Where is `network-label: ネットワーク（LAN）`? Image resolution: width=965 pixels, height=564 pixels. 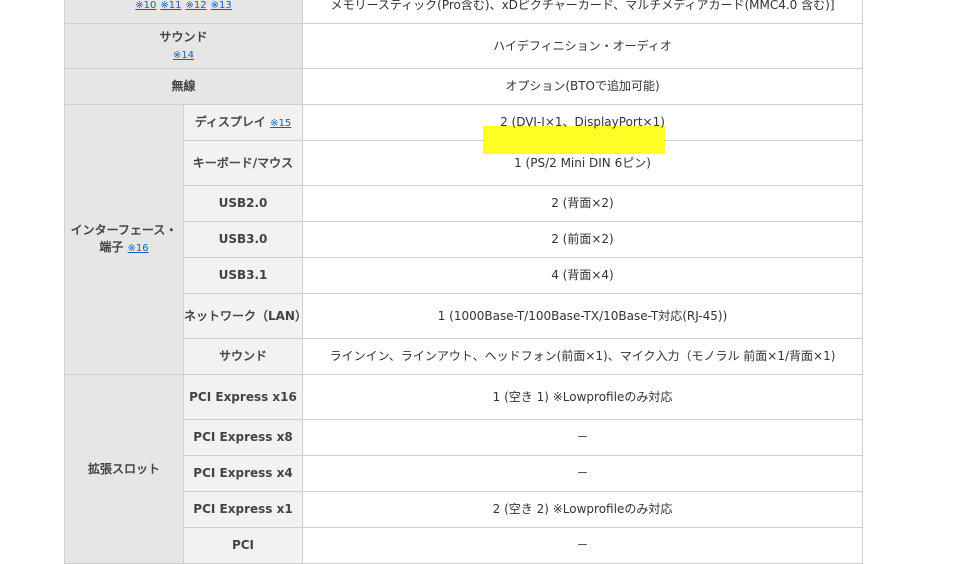 network-label: ネットワーク（LAN） is located at coordinates (245, 316).